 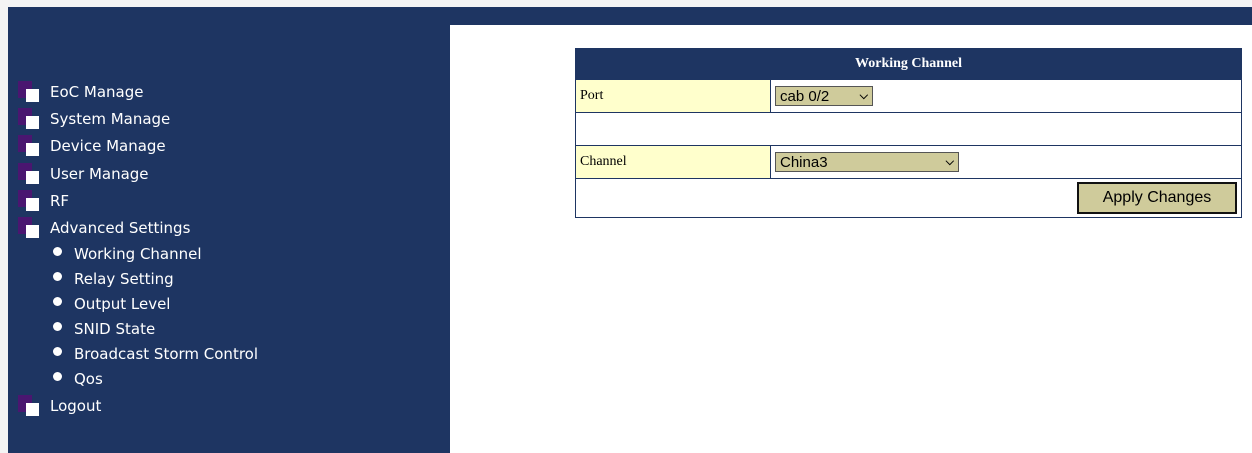 I want to click on sidebar-item-system-manage: System Manage, so click(x=138, y=118).